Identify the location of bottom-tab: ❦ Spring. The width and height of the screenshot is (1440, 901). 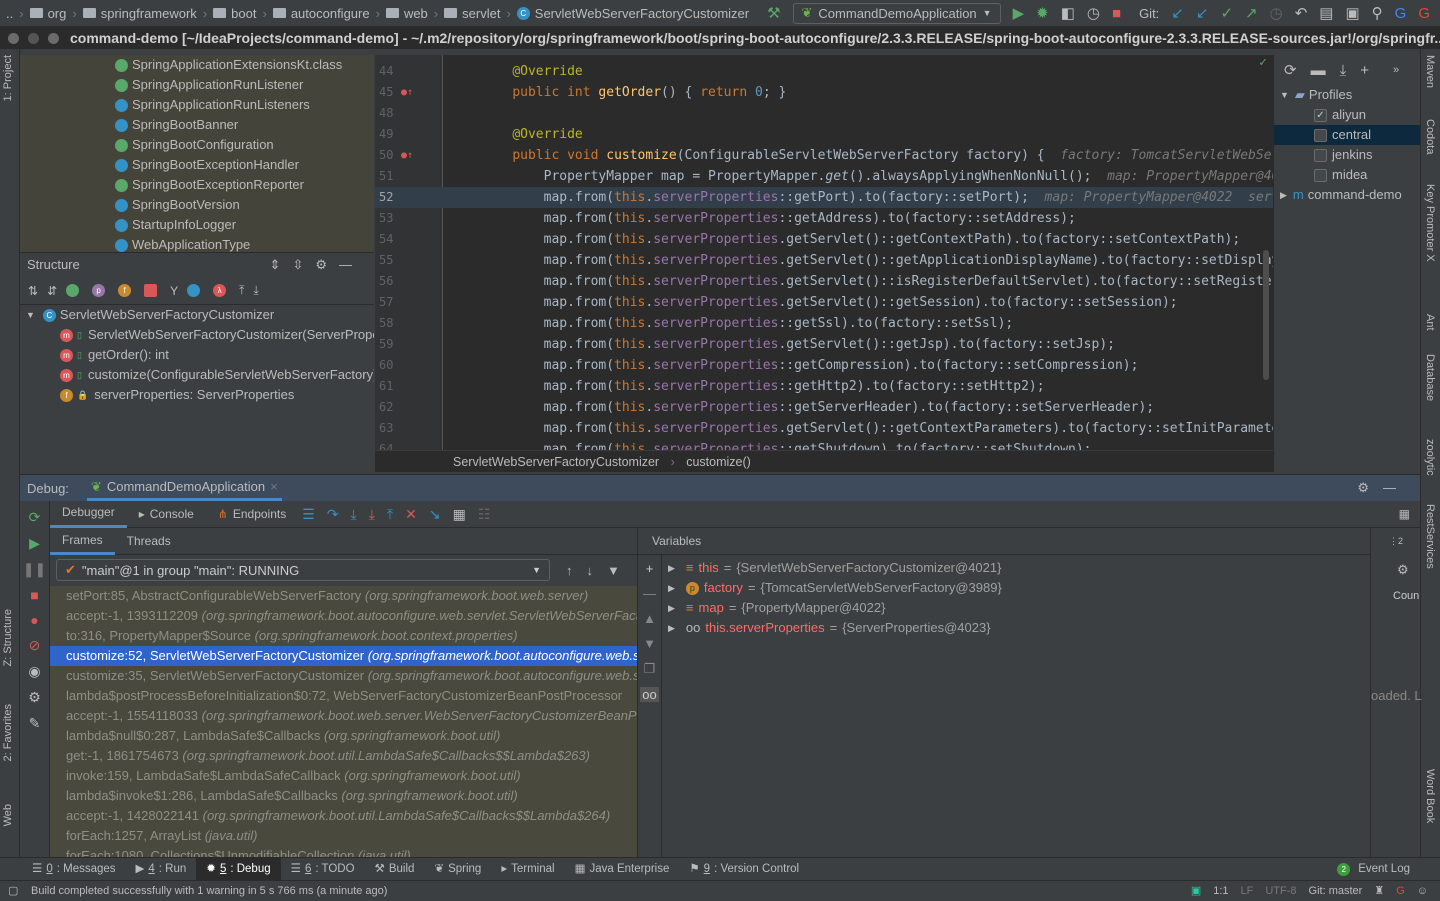
(457, 869).